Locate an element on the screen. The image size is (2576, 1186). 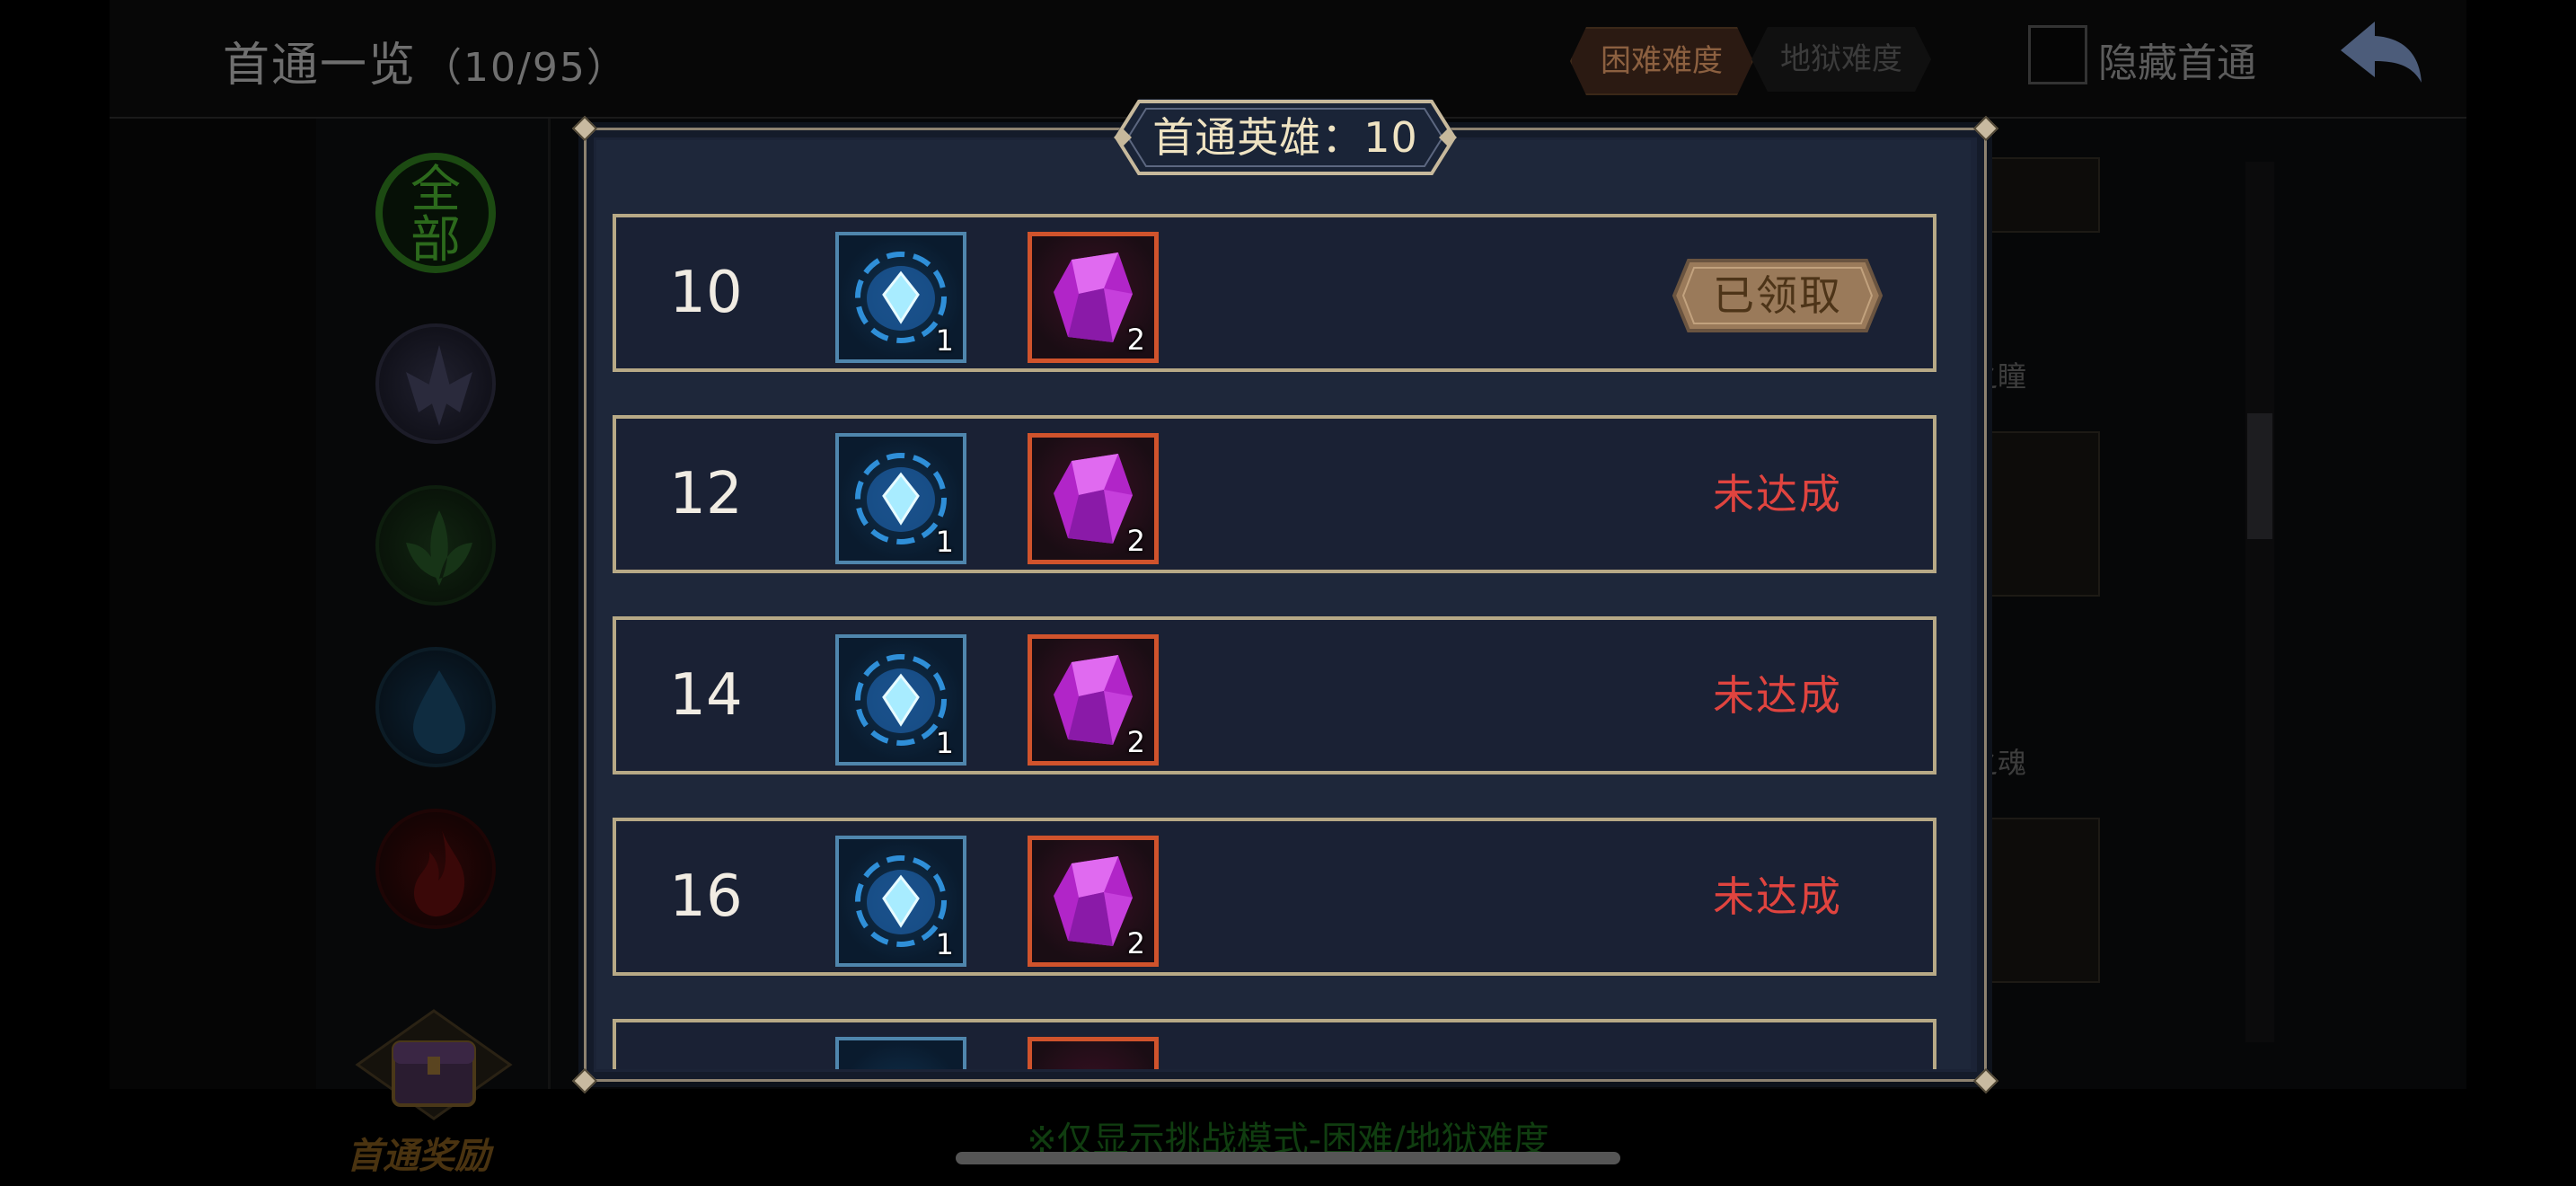
purple-gem-icon is located at coordinates (1093, 1053).